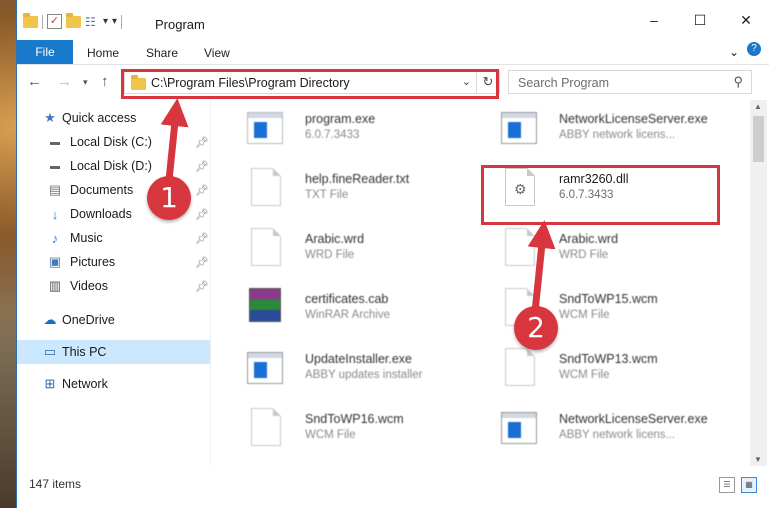 This screenshot has height=508, width=769. What do you see at coordinates (114, 21) in the screenshot?
I see `customize-toolbar-icon: ▾` at bounding box center [114, 21].